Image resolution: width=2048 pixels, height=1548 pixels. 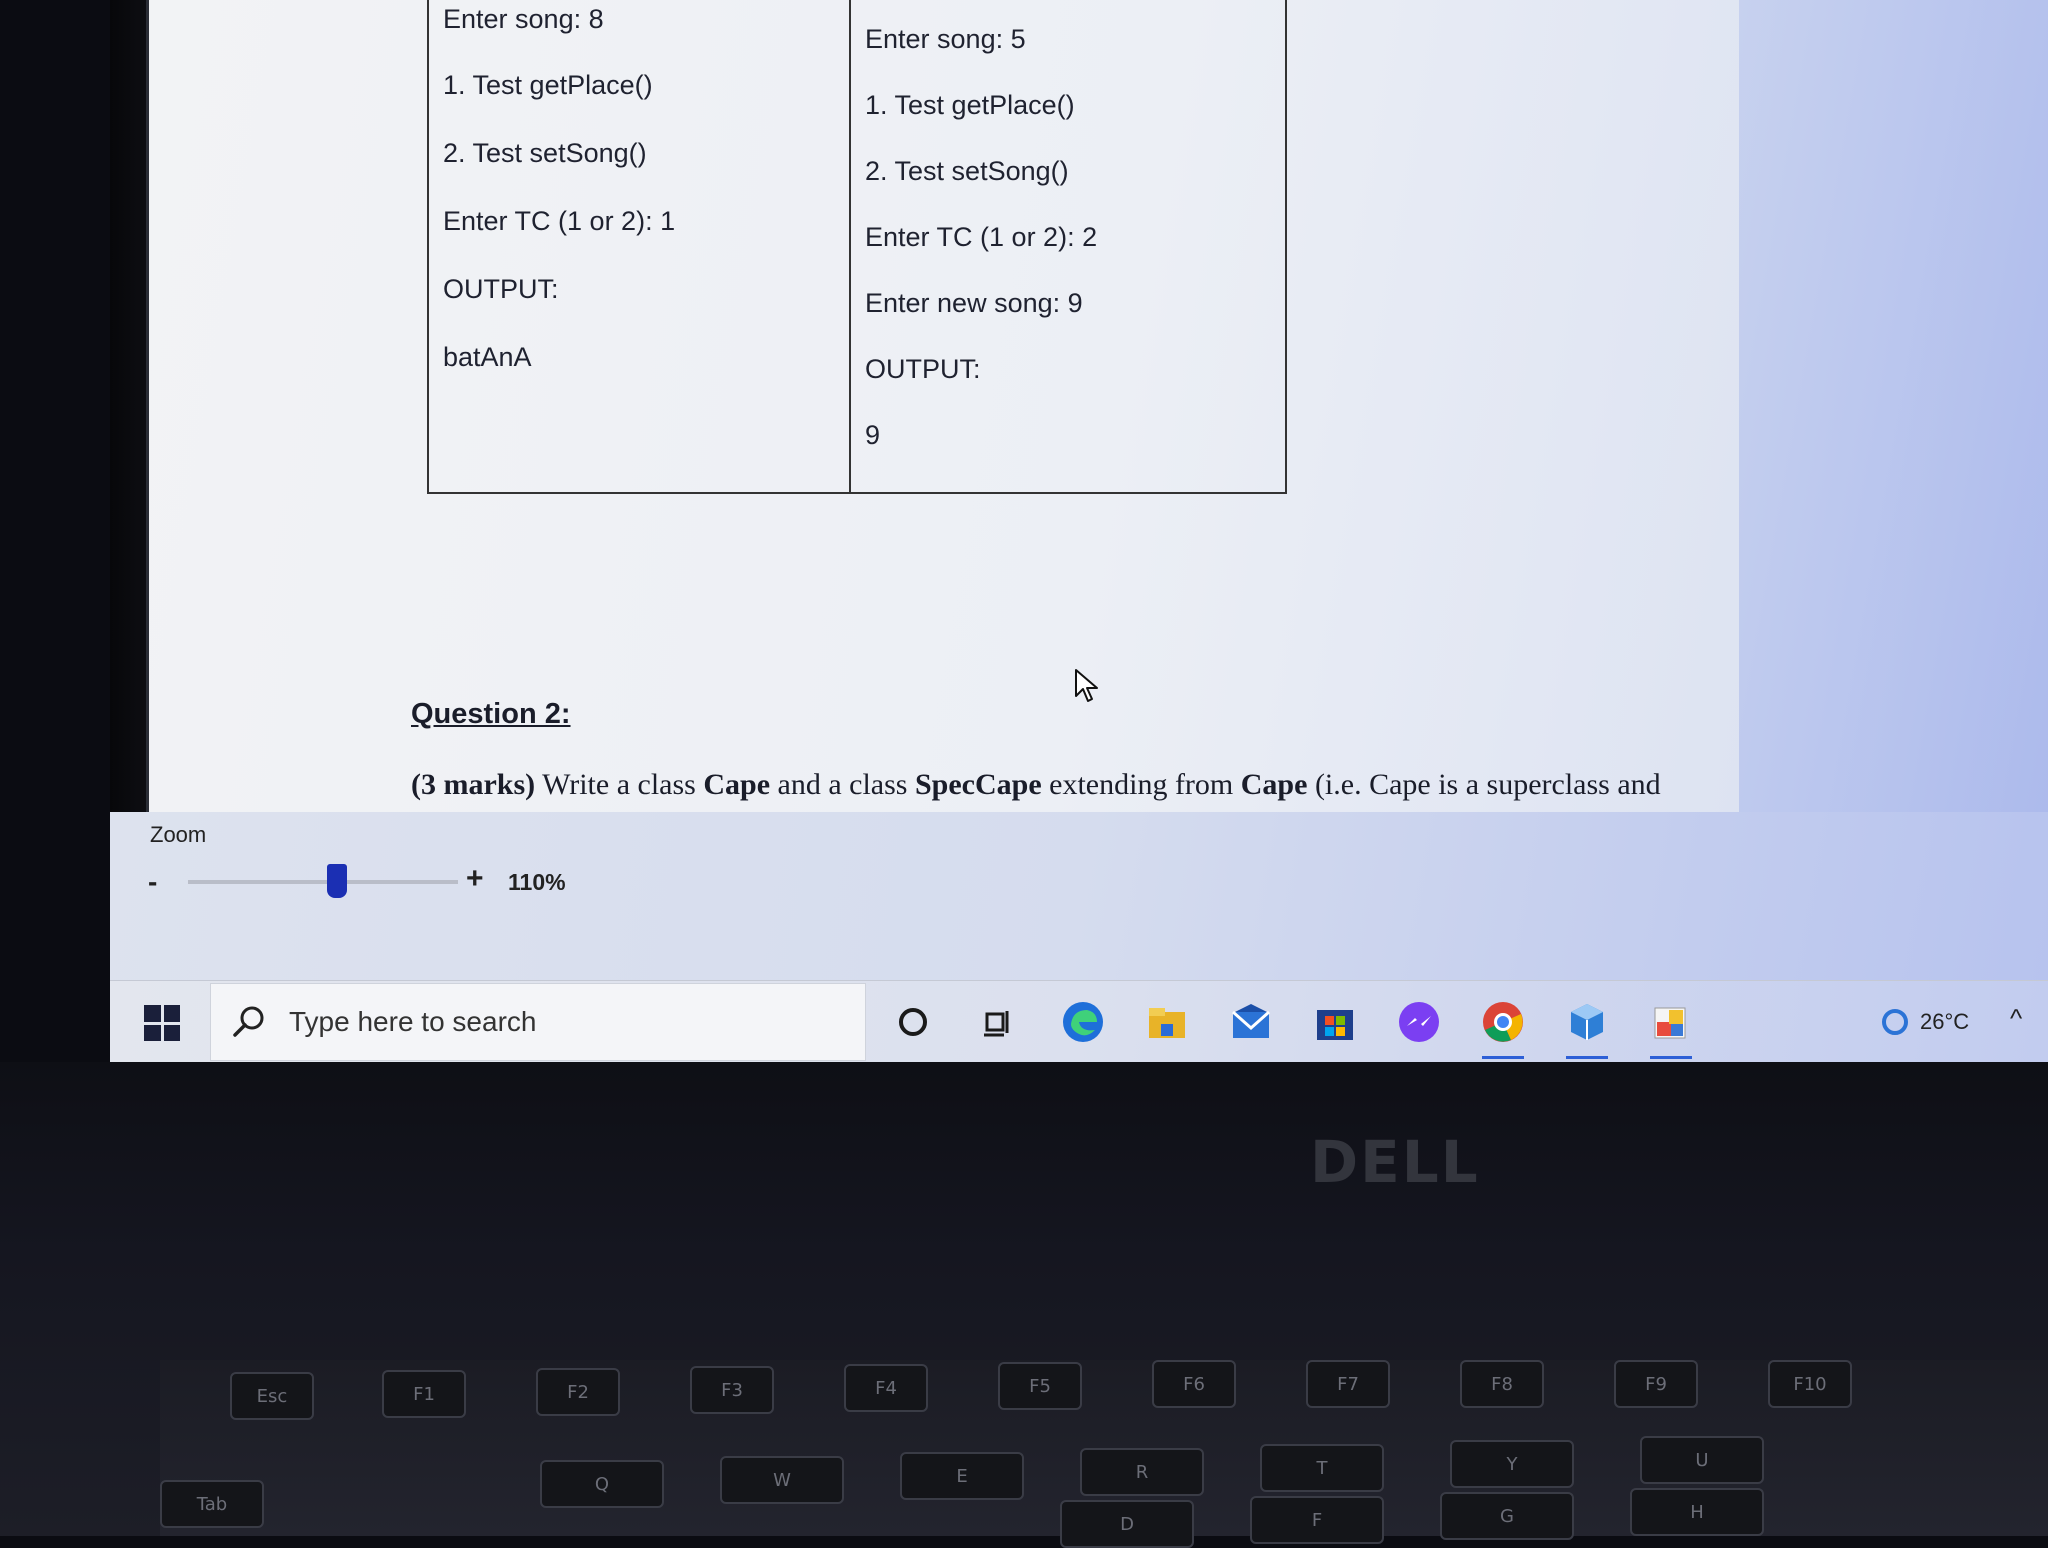 I want to click on tc2-line: Enter new song: 9, so click(x=974, y=303).